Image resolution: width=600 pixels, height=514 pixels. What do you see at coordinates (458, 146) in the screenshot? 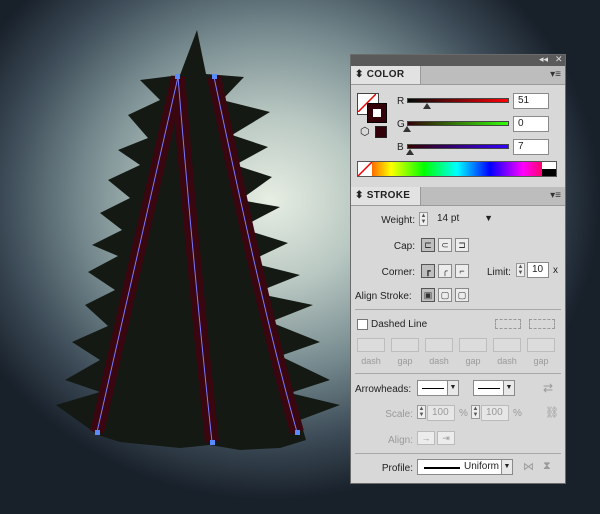
I see `slider-b` at bounding box center [458, 146].